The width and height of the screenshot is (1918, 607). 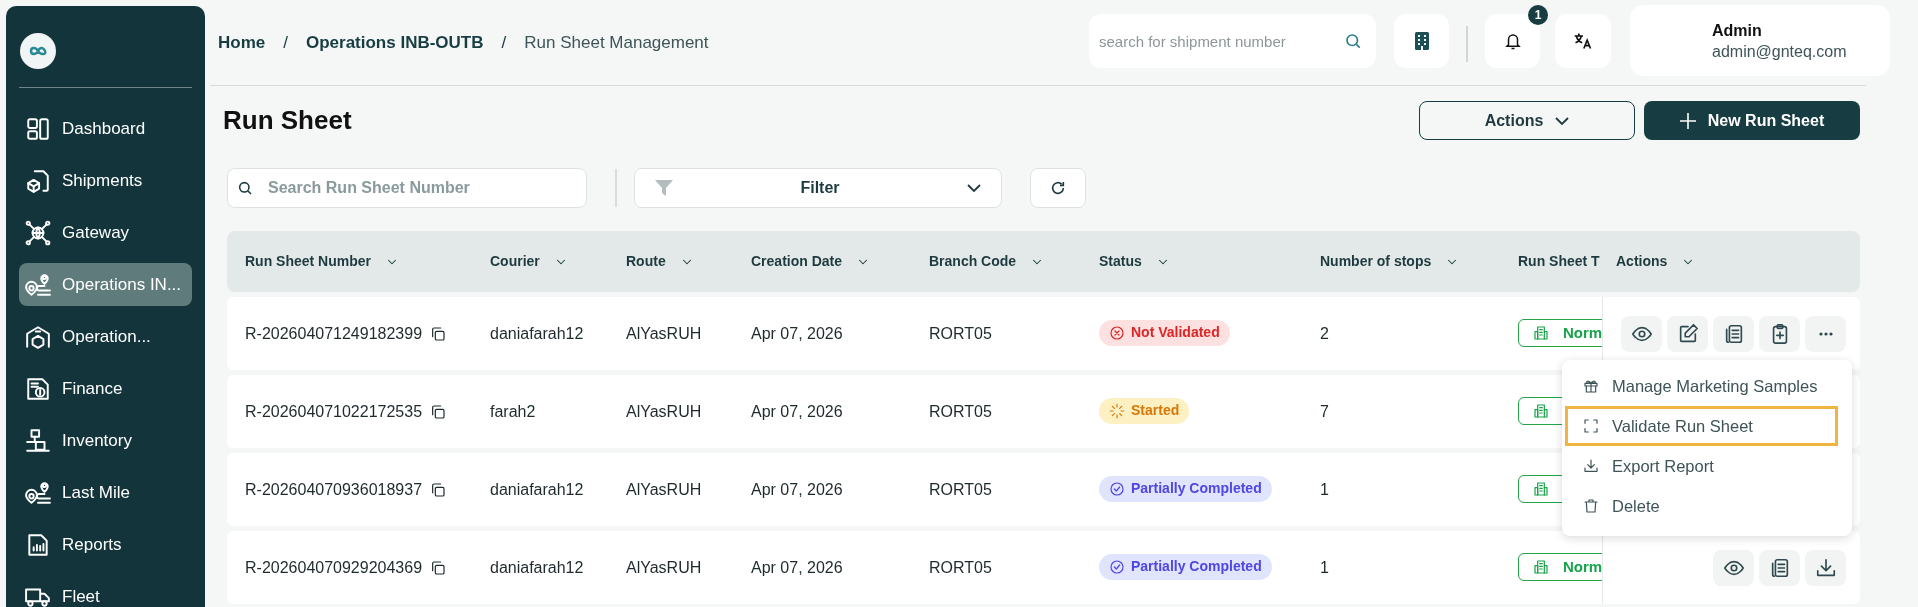 I want to click on type-tag: Norm, so click(x=1560, y=567).